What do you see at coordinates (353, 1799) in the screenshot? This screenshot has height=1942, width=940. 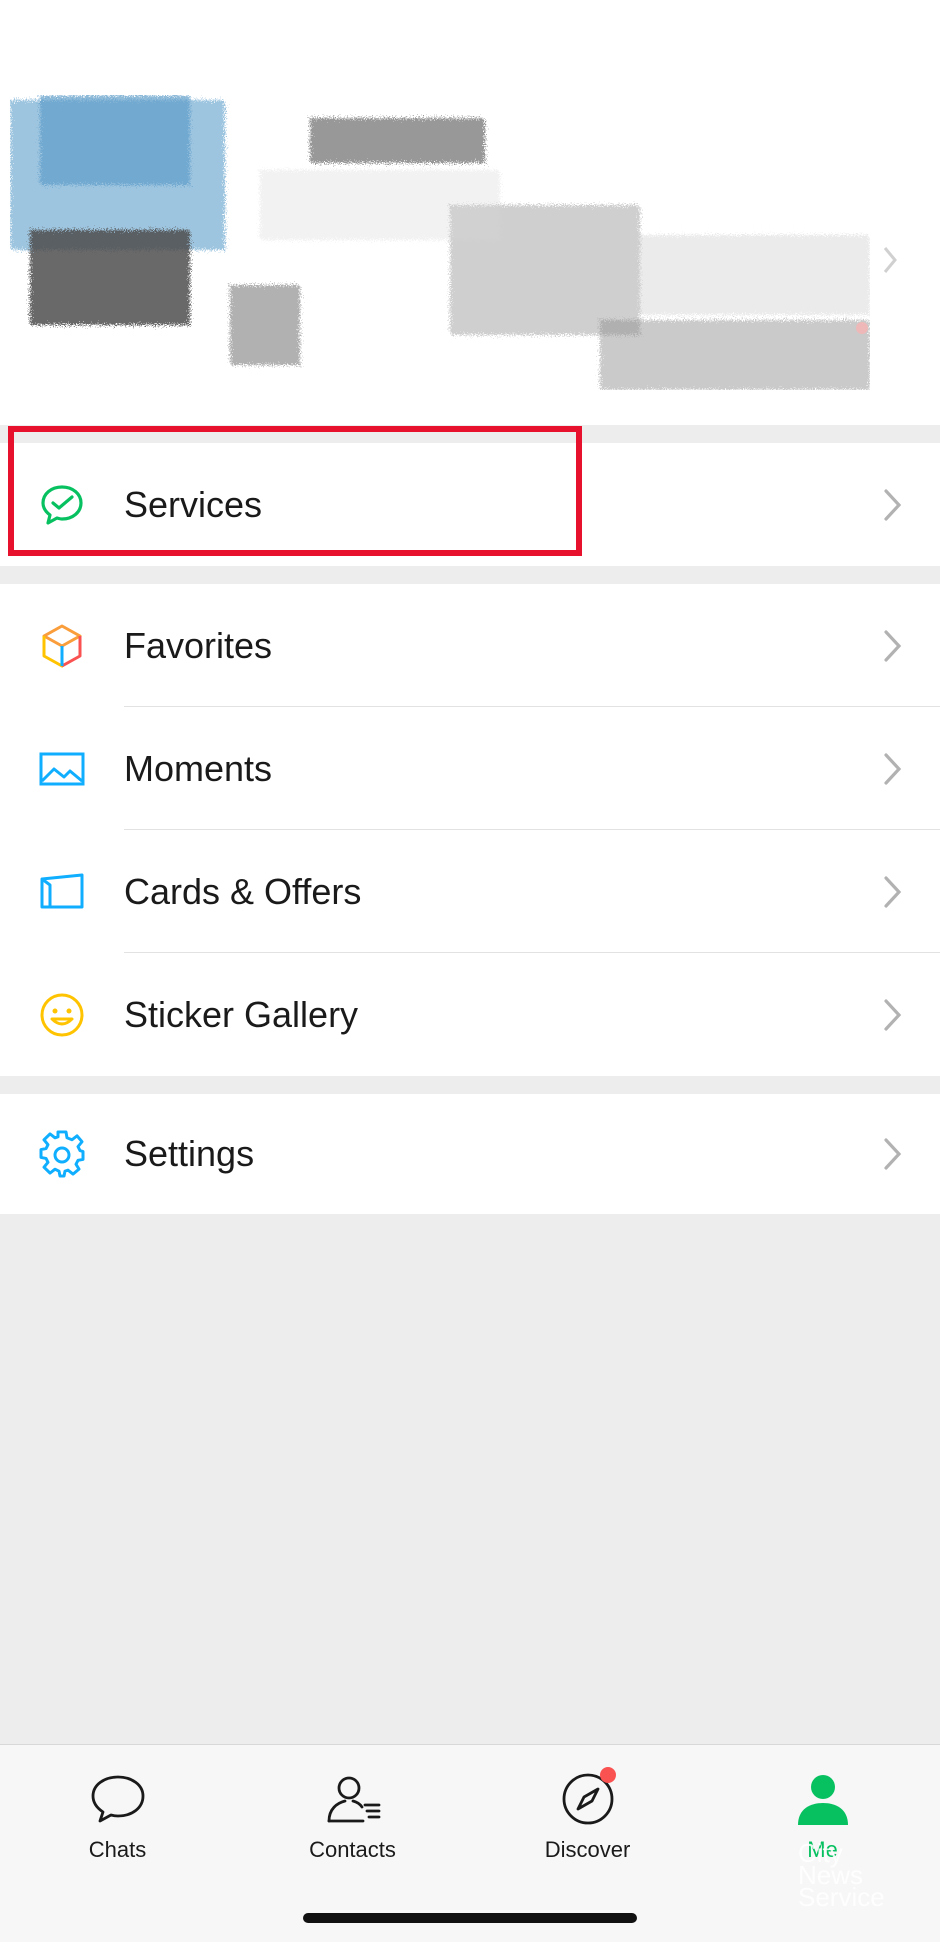 I see `contacts-icon` at bounding box center [353, 1799].